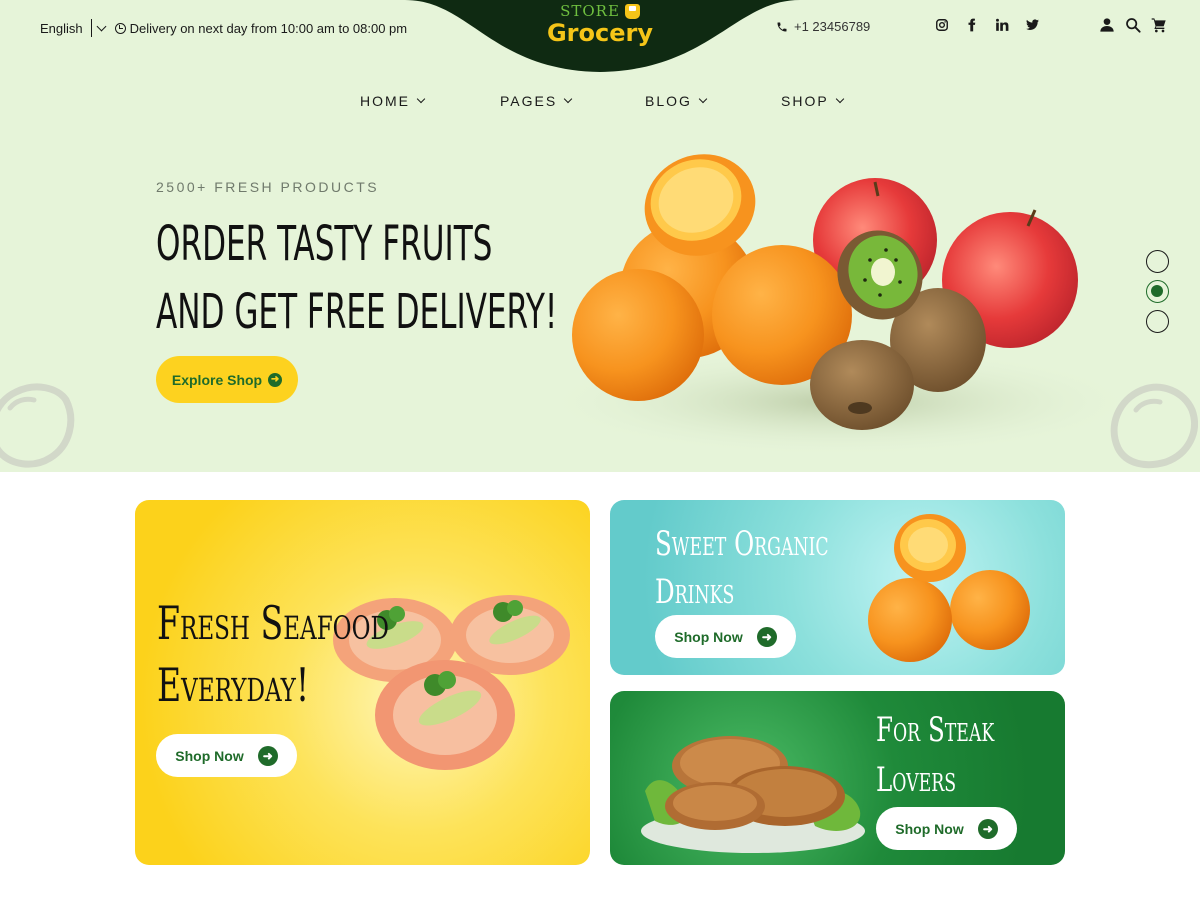 The image size is (1200, 900). I want to click on explore-shop-label: Explore Shop, so click(217, 379).